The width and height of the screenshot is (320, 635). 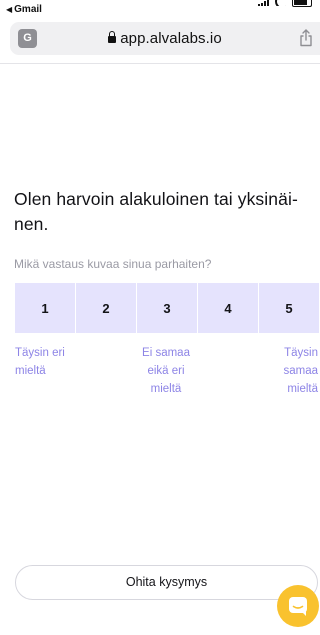 I want to click on chat-icon, so click(x=298, y=606).